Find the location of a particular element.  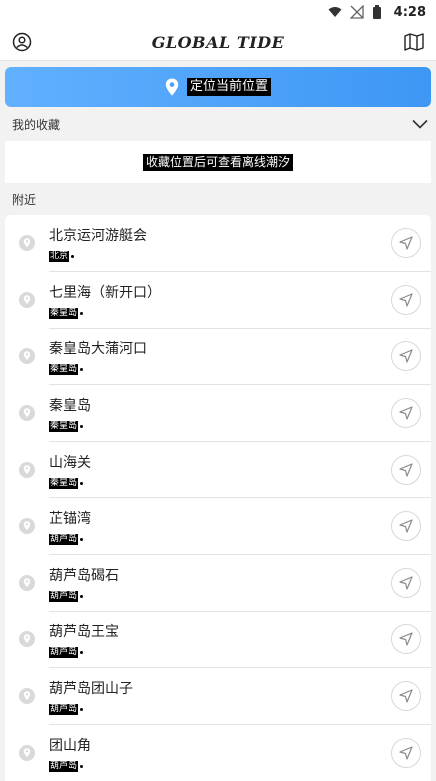

list-item: 北京运河游艇会 北京 is located at coordinates (218, 244).